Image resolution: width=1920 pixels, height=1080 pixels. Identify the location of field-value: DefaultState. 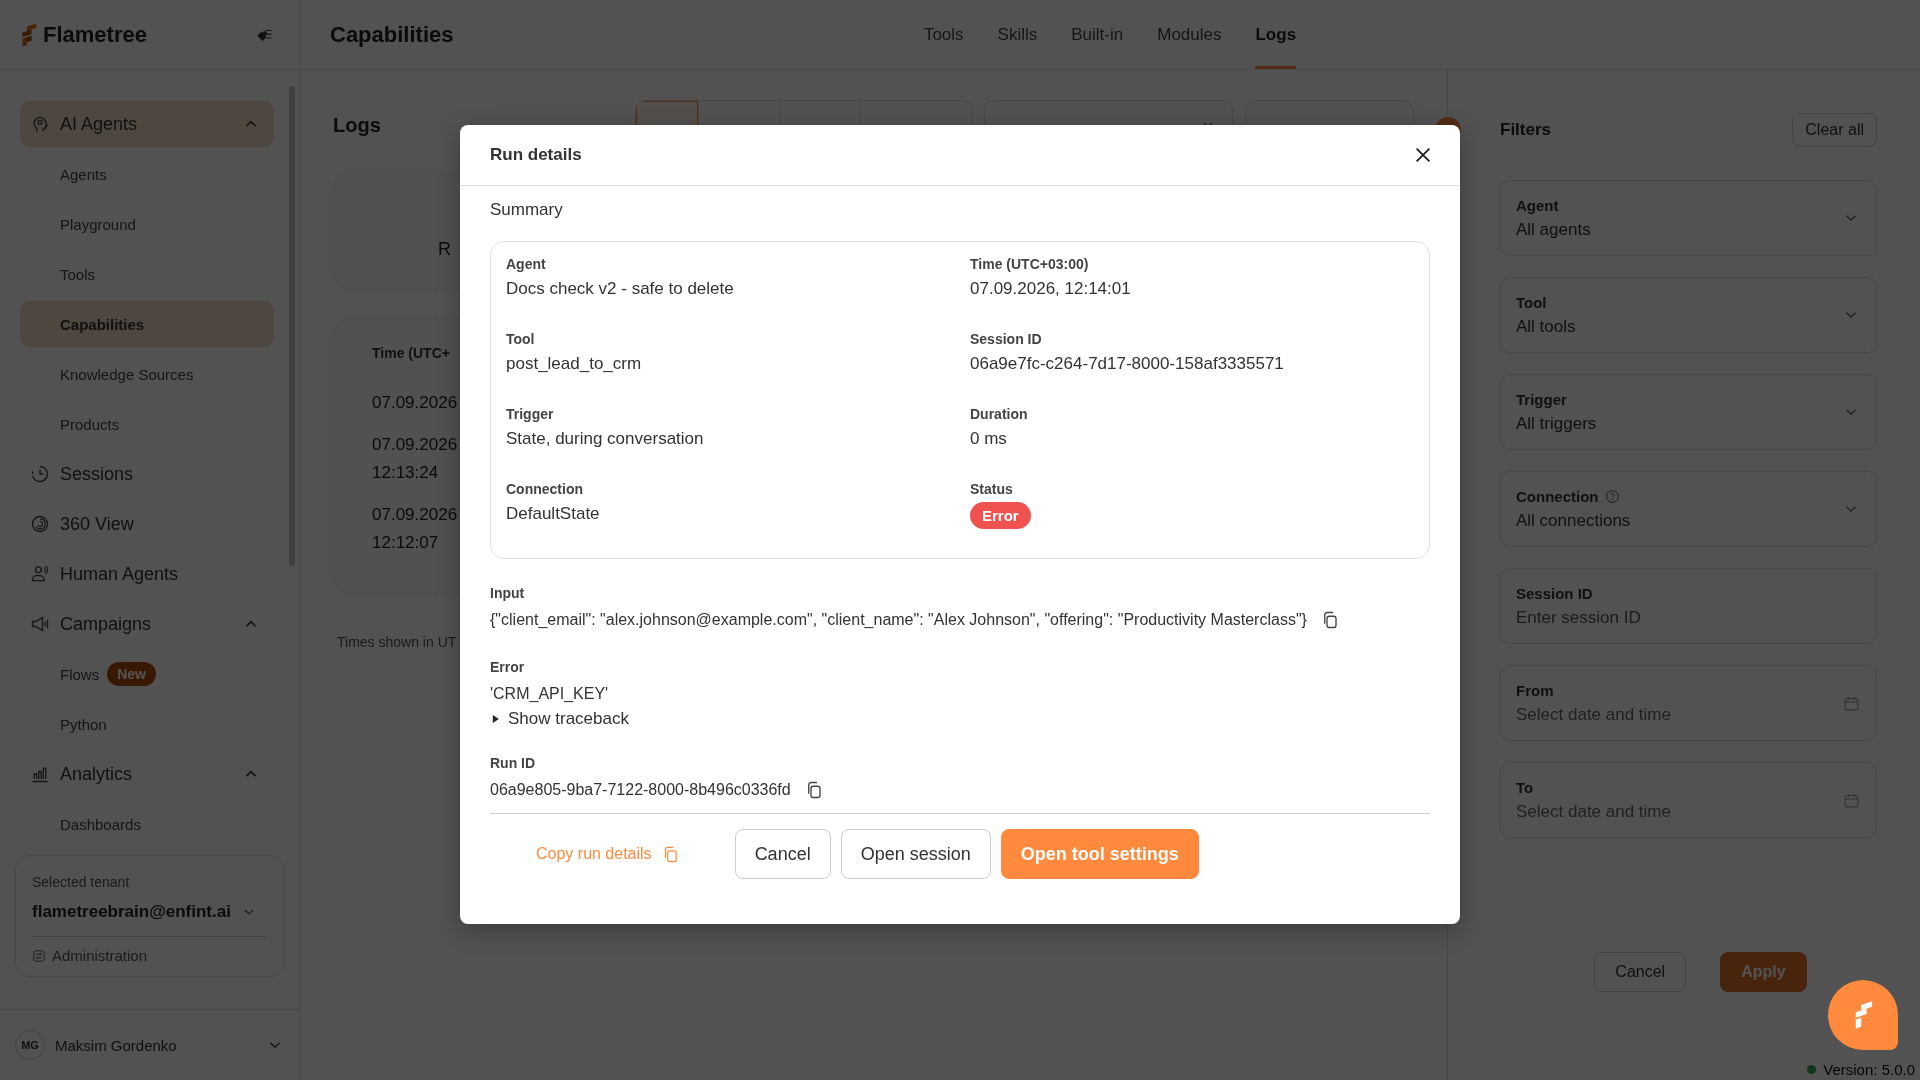
(553, 514).